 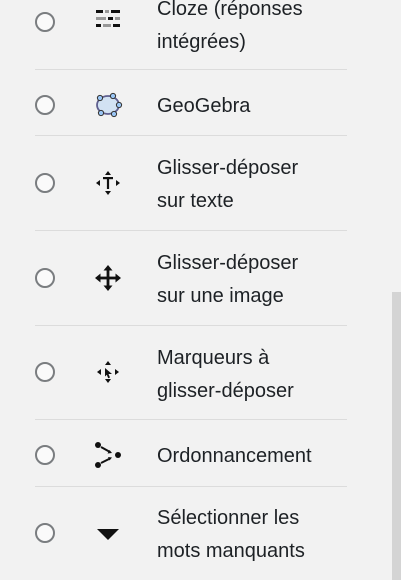 I want to click on drag-drop-image-icon, so click(x=108, y=278).